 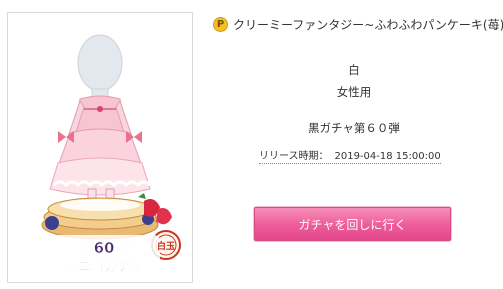 I want to click on release-date: 2019-04-18 15:00:00, so click(x=387, y=156).